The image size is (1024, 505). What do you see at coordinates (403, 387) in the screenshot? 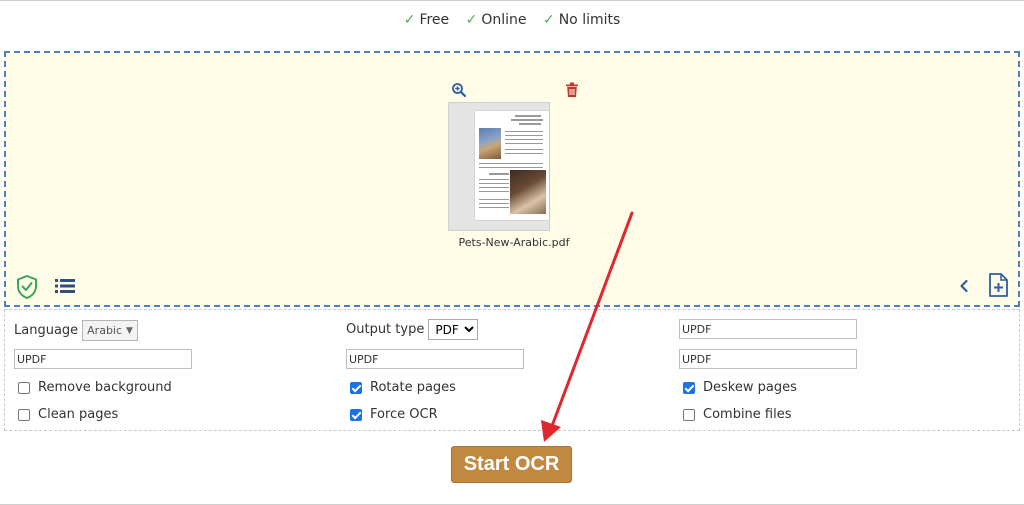
I see `rotate-pages-checkbox: Rotate pages` at bounding box center [403, 387].